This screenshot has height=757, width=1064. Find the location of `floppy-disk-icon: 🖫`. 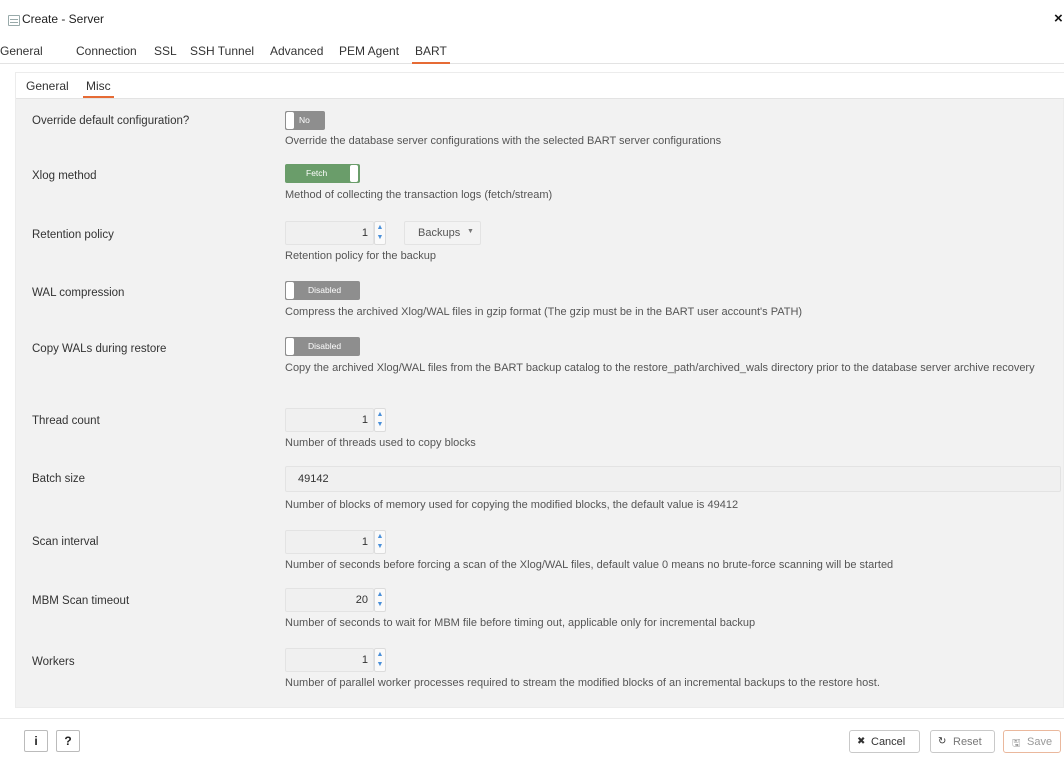

floppy-disk-icon: 🖫 is located at coordinates (1016, 743).